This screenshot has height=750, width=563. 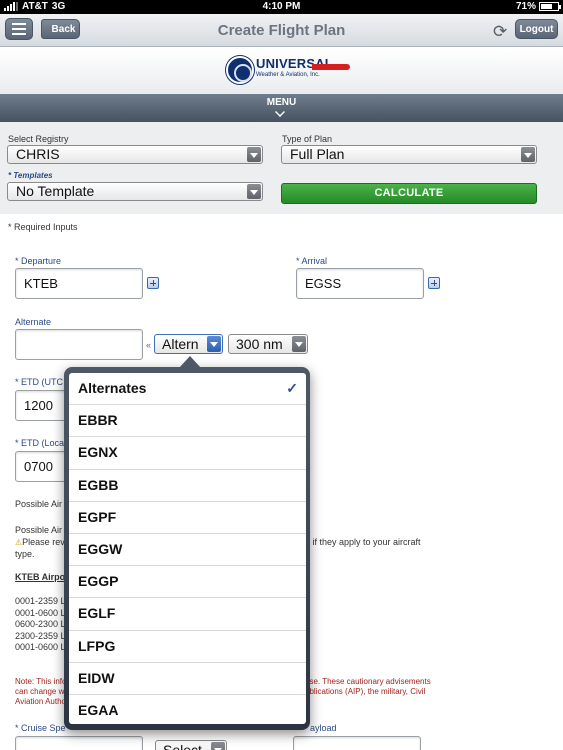 What do you see at coordinates (288, 75) in the screenshot?
I see `logo-tagline: Weather & Aviation, Inc.` at bounding box center [288, 75].